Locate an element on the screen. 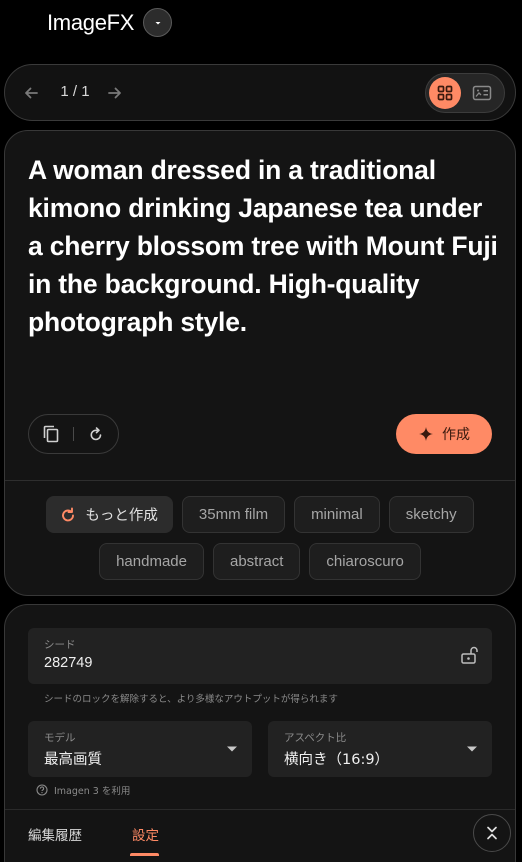  collapse-button is located at coordinates (492, 833).